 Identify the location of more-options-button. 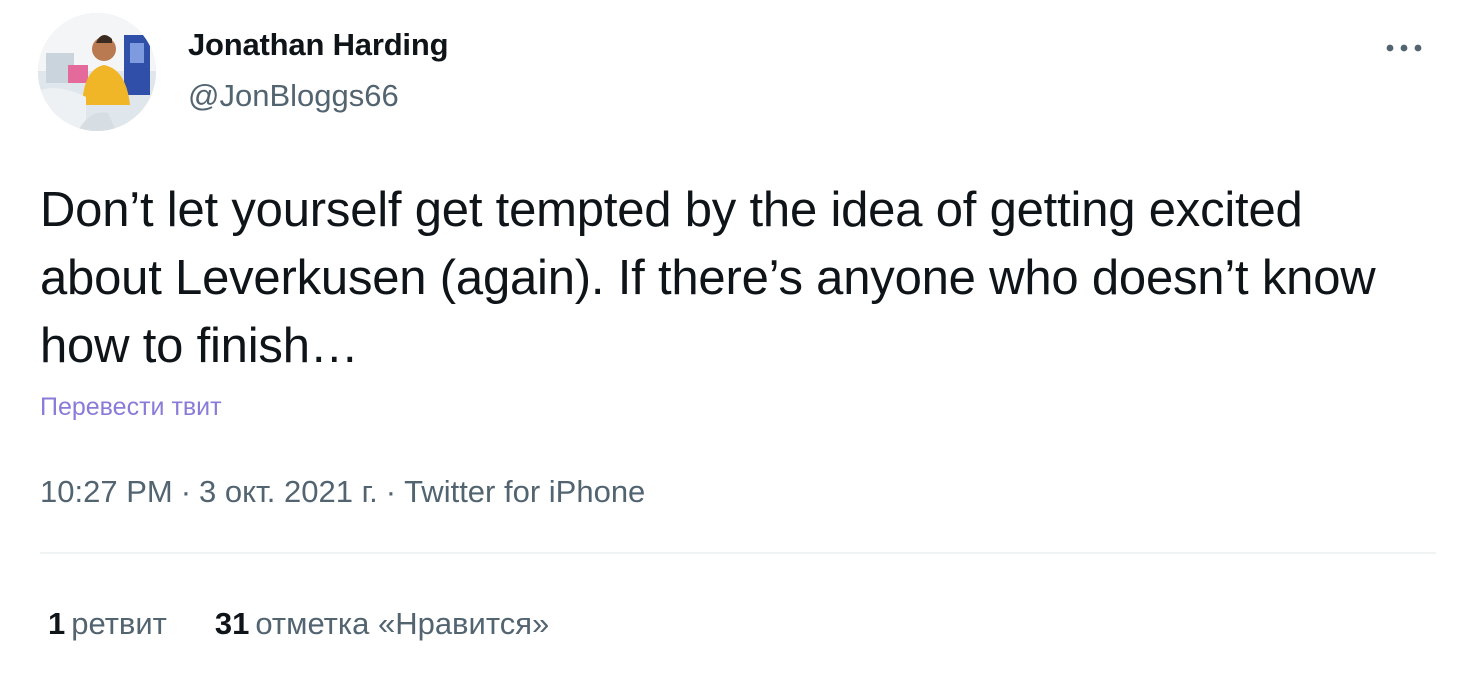
(1404, 48).